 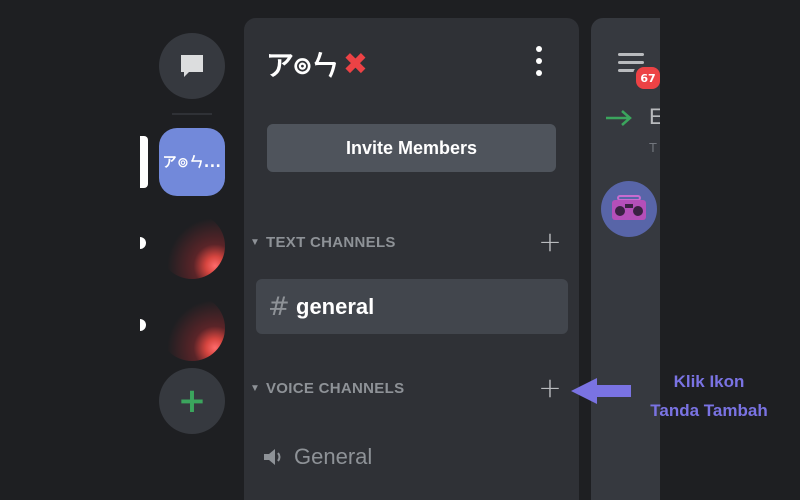 I want to click on voice-channel-general: General, so click(x=317, y=457).